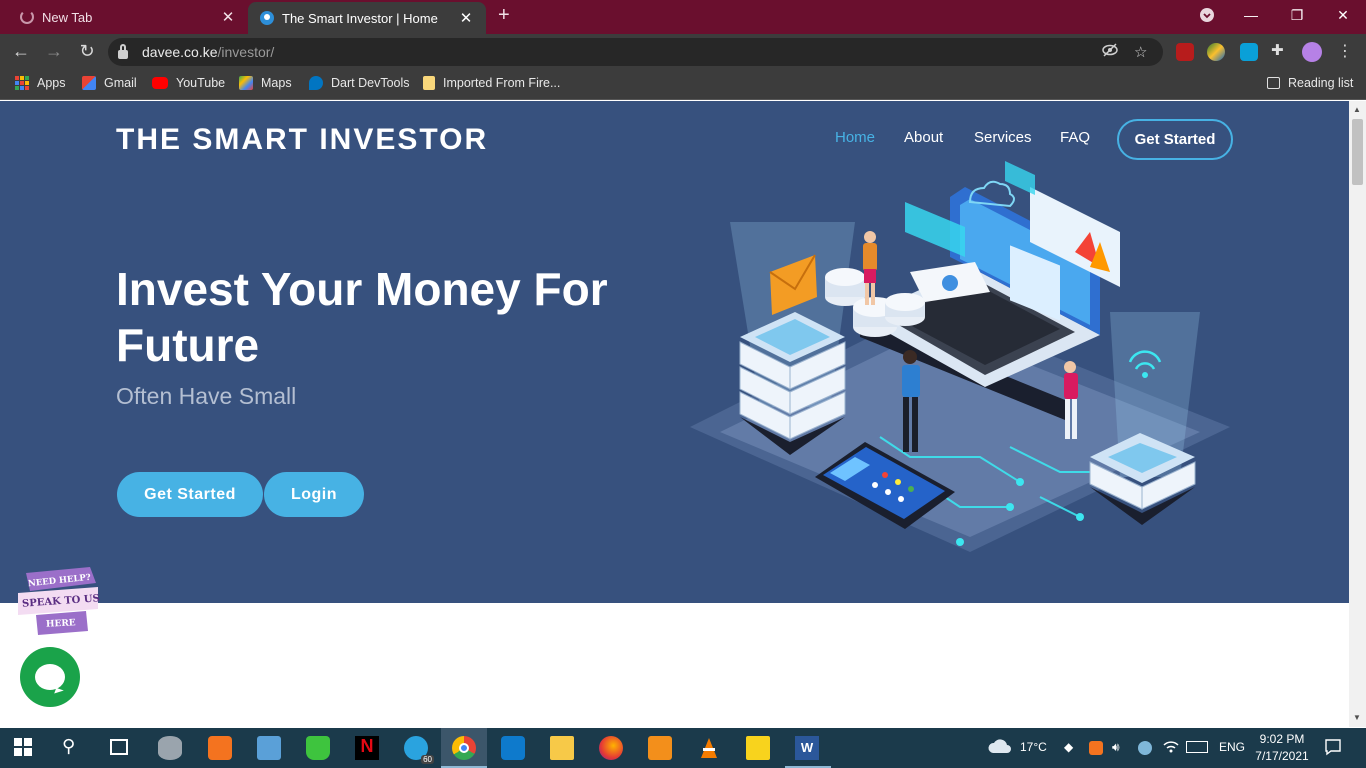  What do you see at coordinates (1207, 15) in the screenshot?
I see `tab-search-icon` at bounding box center [1207, 15].